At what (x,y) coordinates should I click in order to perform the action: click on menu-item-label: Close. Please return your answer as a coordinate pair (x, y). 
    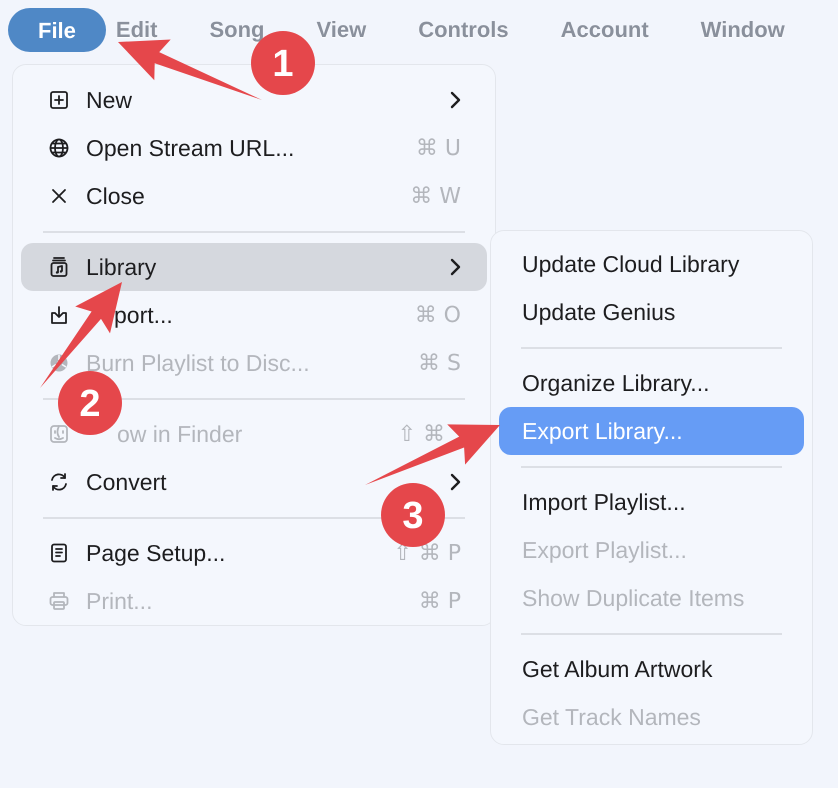
    Looking at the image, I should click on (115, 196).